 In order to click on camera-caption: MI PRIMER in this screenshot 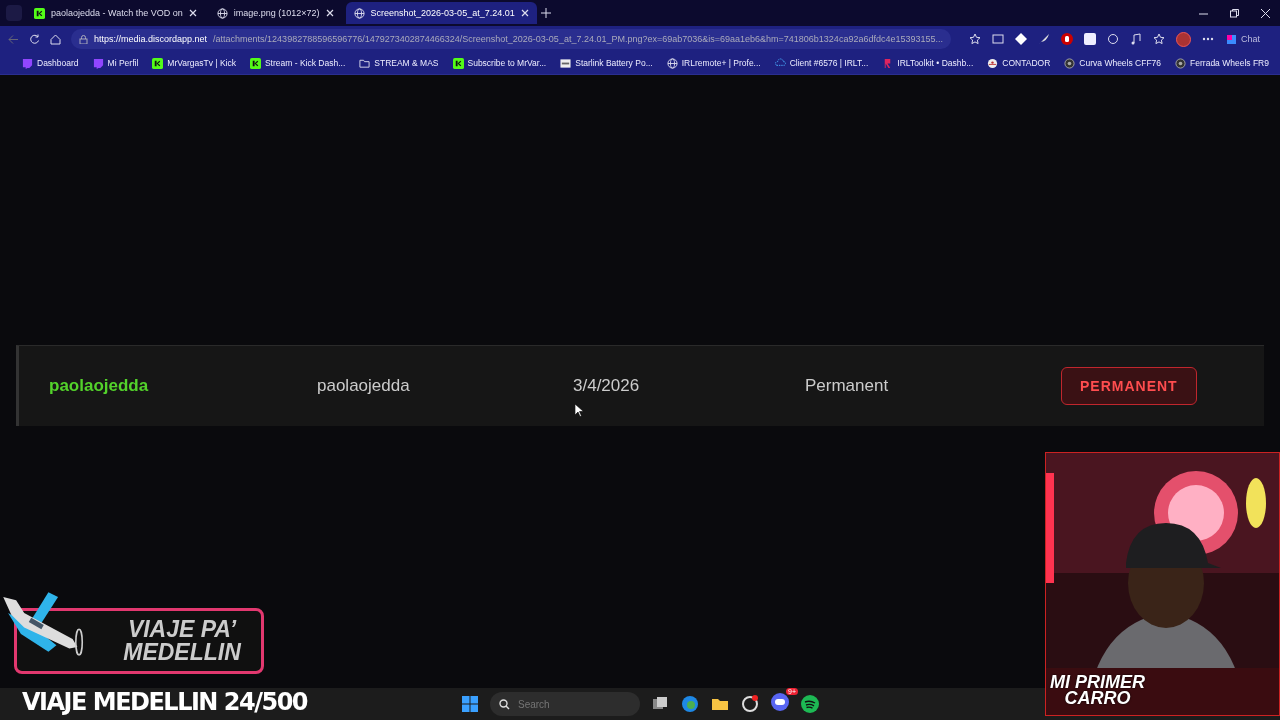, I will do `click(1097, 682)`.